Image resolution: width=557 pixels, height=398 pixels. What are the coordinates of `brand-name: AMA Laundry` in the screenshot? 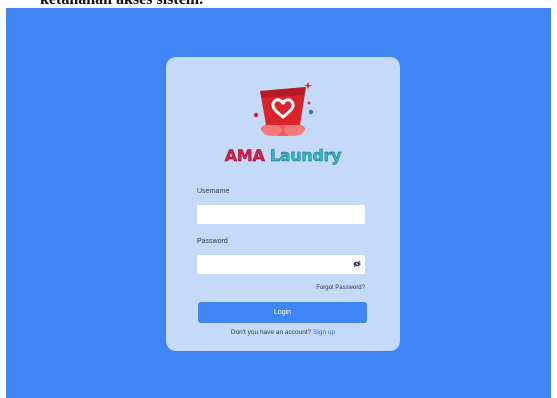 It's located at (283, 155).